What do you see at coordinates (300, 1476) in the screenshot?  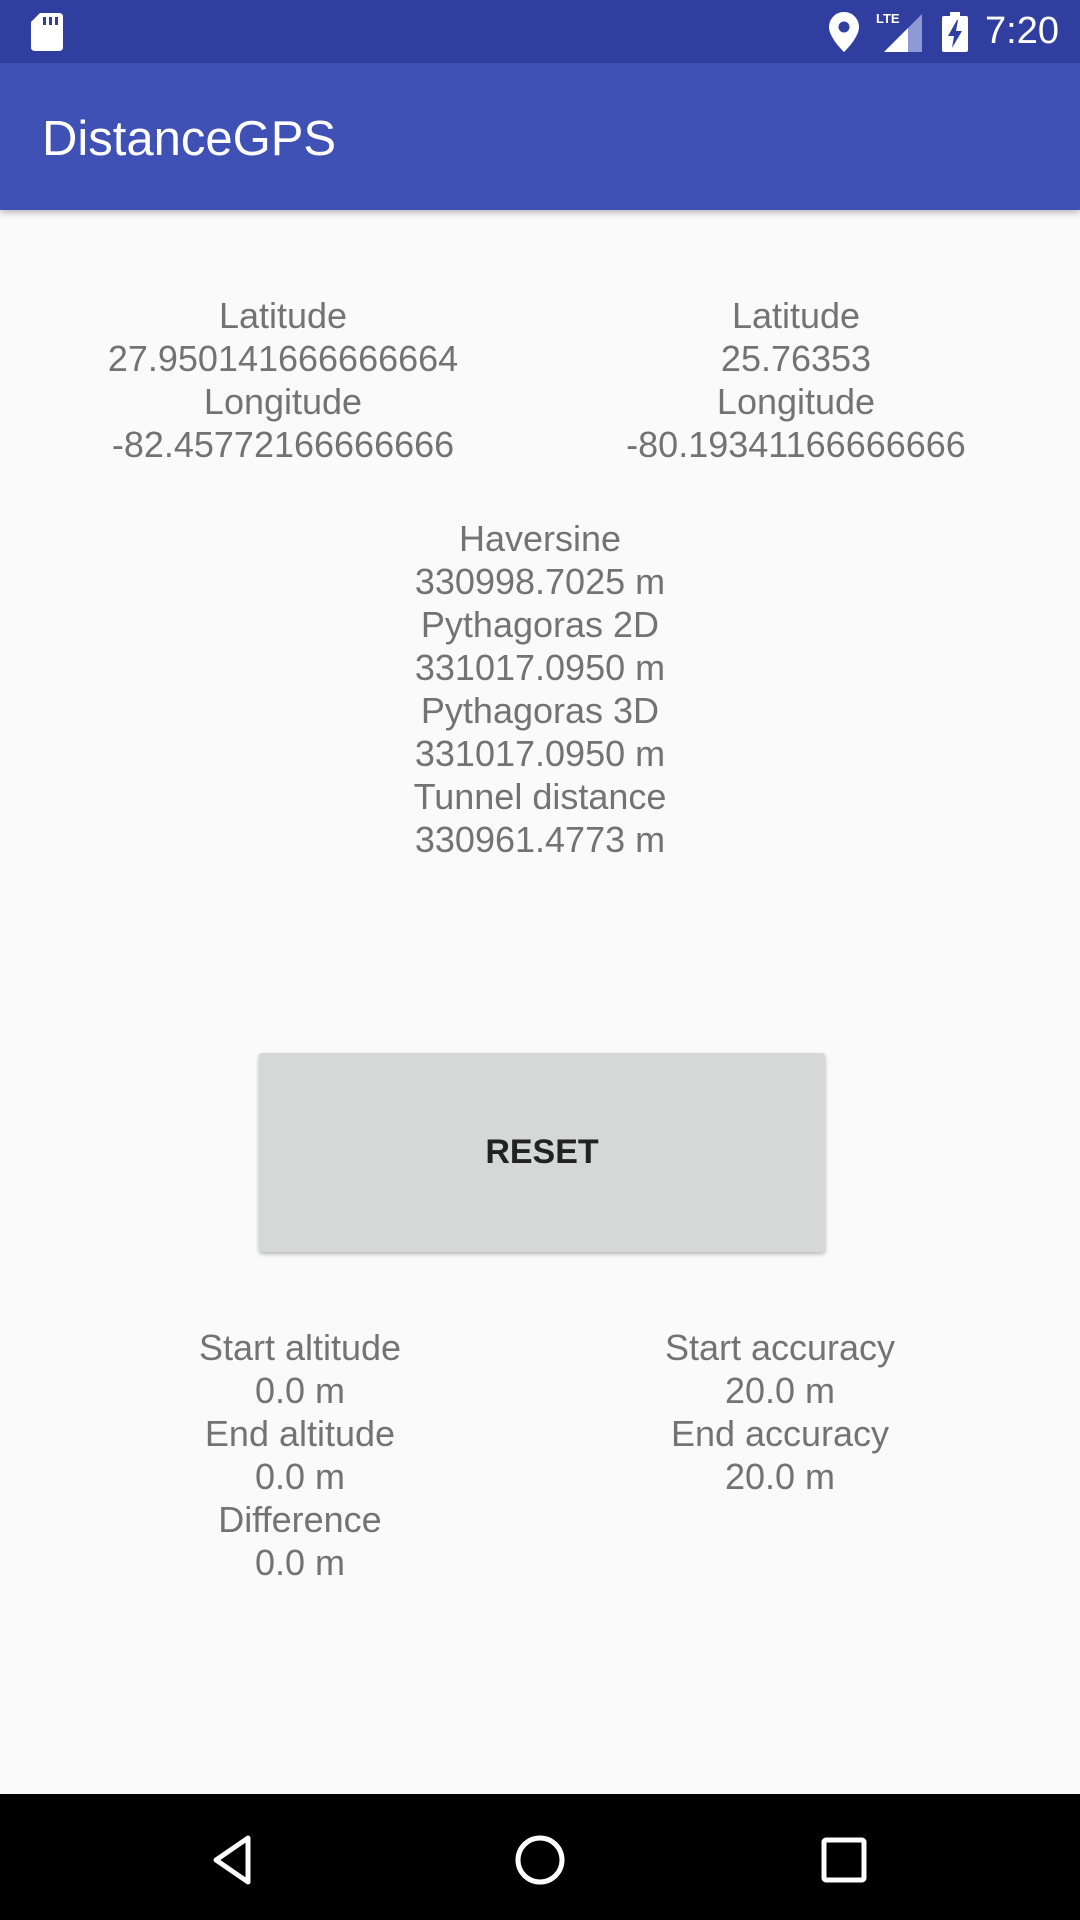 I see `end-altitude-value: 0.0 m` at bounding box center [300, 1476].